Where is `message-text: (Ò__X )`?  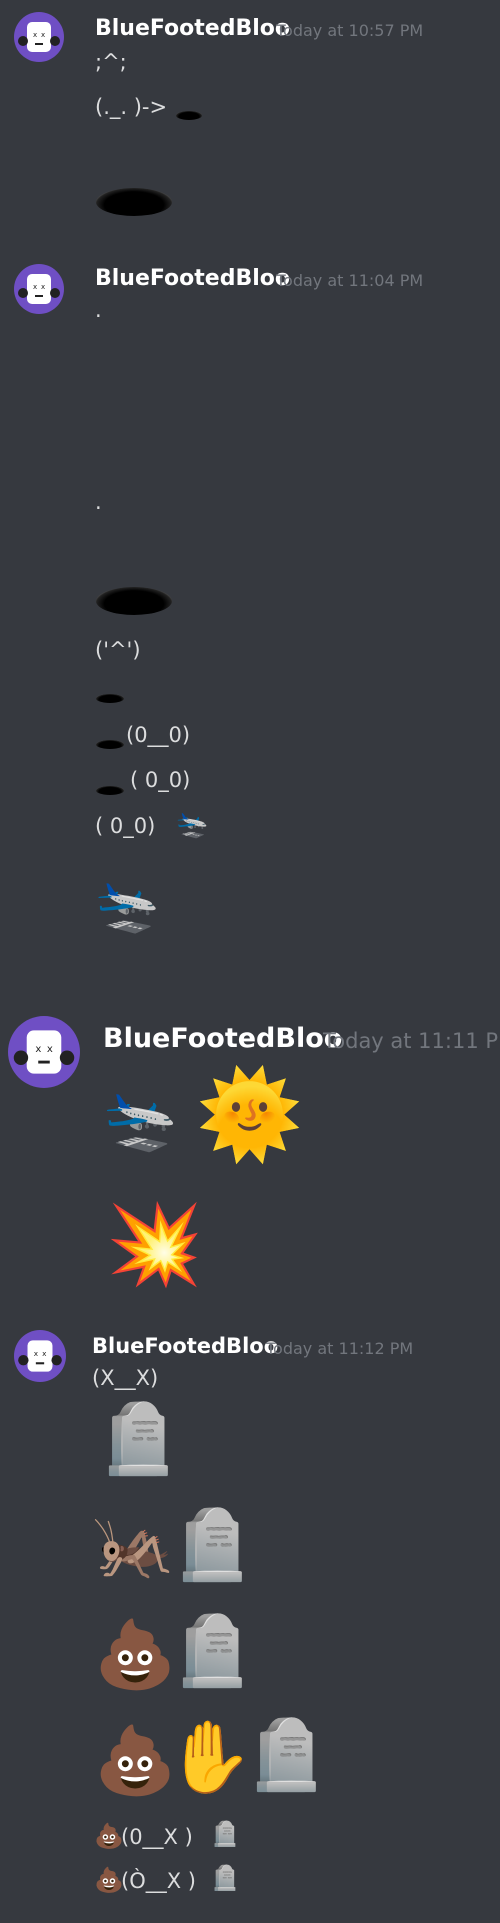 message-text: (Ò__X ) is located at coordinates (158, 1881).